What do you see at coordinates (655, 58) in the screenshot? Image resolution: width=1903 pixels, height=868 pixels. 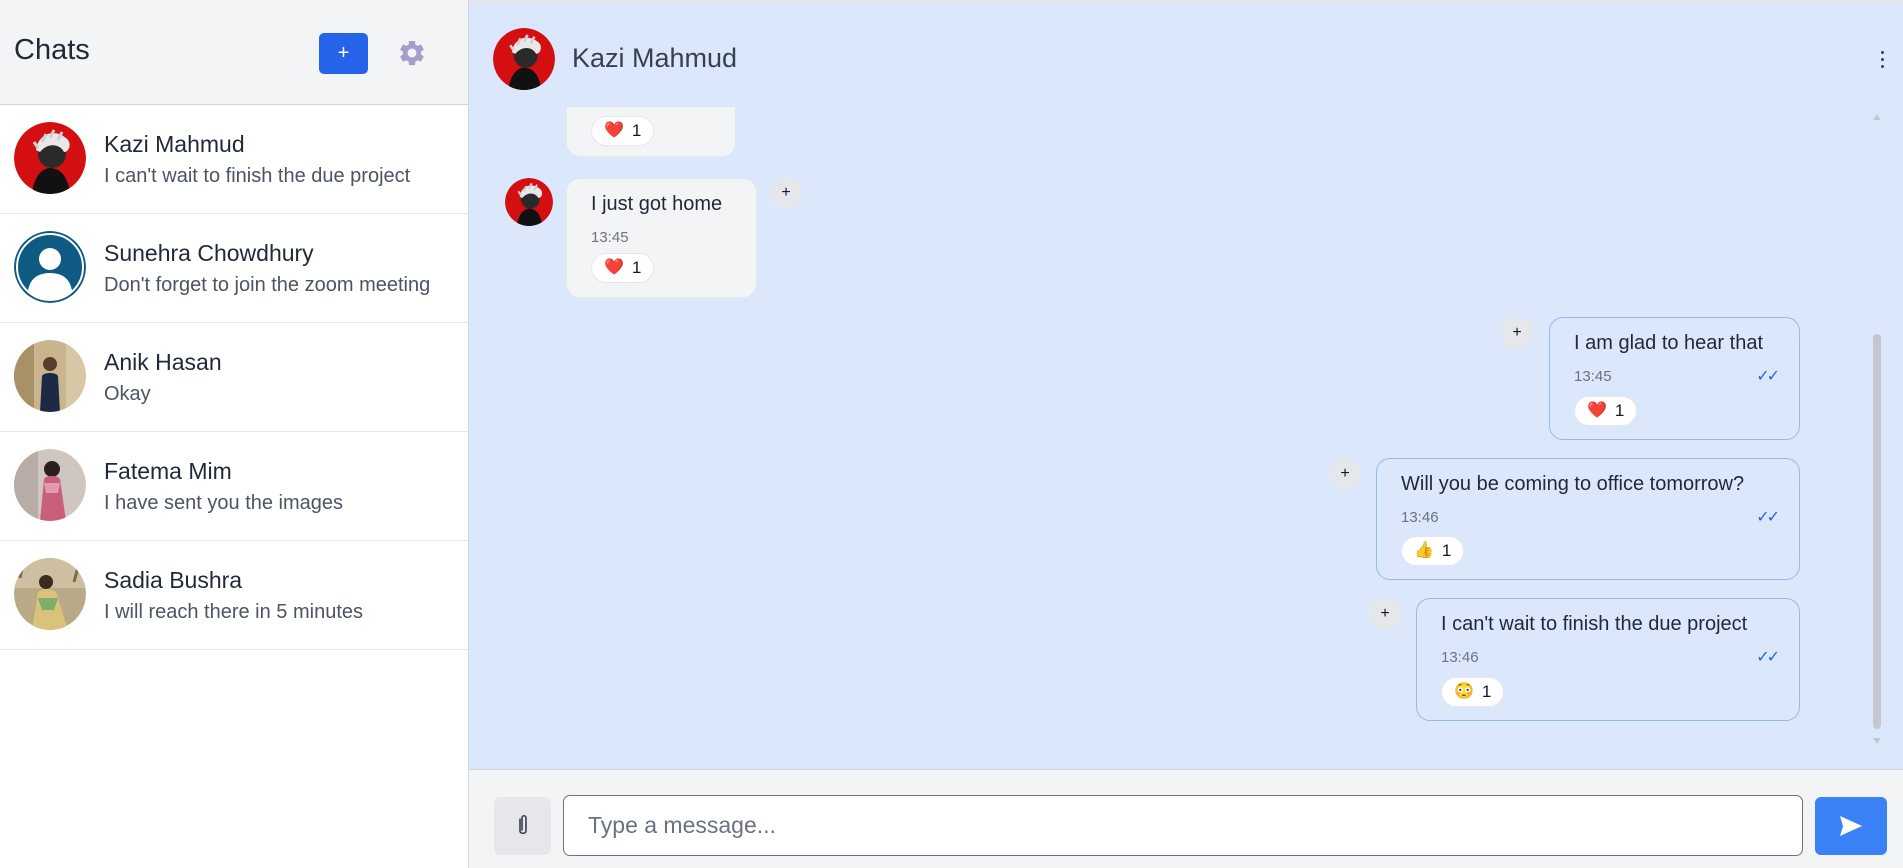 I see `contact-name: Kazi Mahmud` at bounding box center [655, 58].